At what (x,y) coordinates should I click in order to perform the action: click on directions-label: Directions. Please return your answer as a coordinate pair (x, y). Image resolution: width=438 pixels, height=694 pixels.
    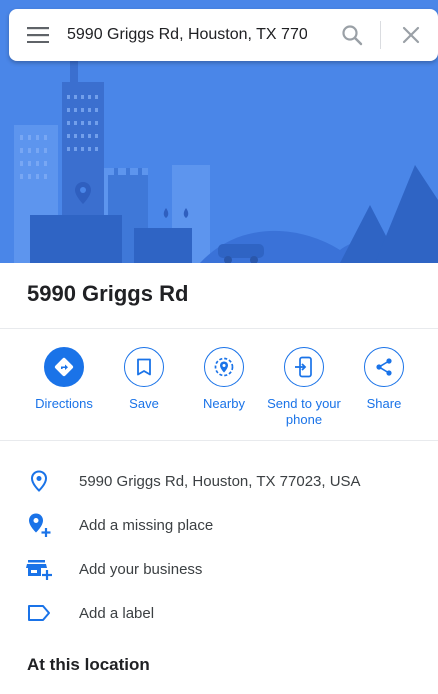
    Looking at the image, I should click on (64, 403).